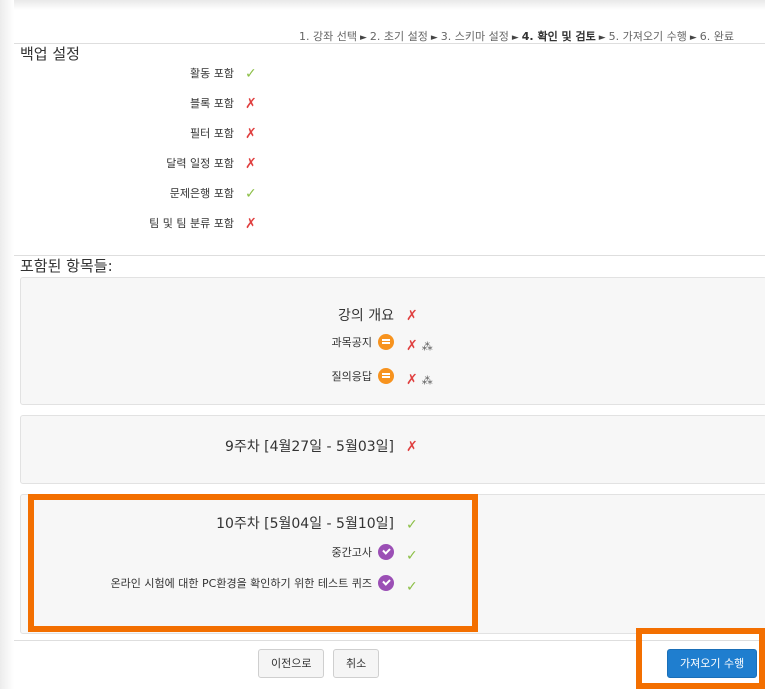 The width and height of the screenshot is (765, 689). I want to click on module-row: 과목공지, so click(363, 342).